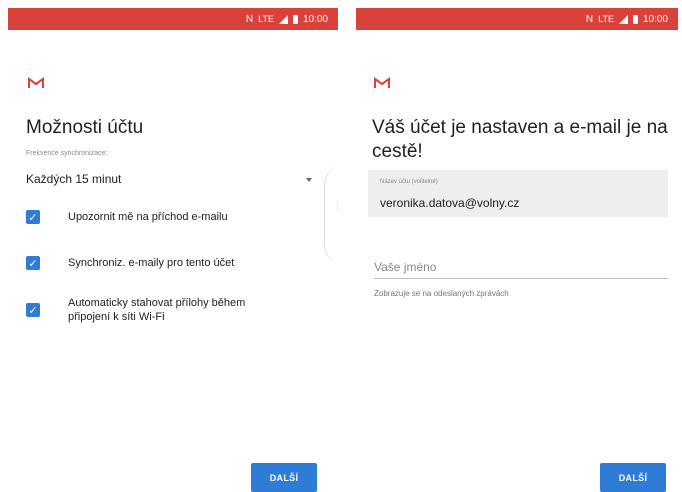 Image resolution: width=682 pixels, height=492 pixels. I want to click on notify-checkbox-row: ✓ Upozornit mě na příchod e-mailu, so click(167, 217).